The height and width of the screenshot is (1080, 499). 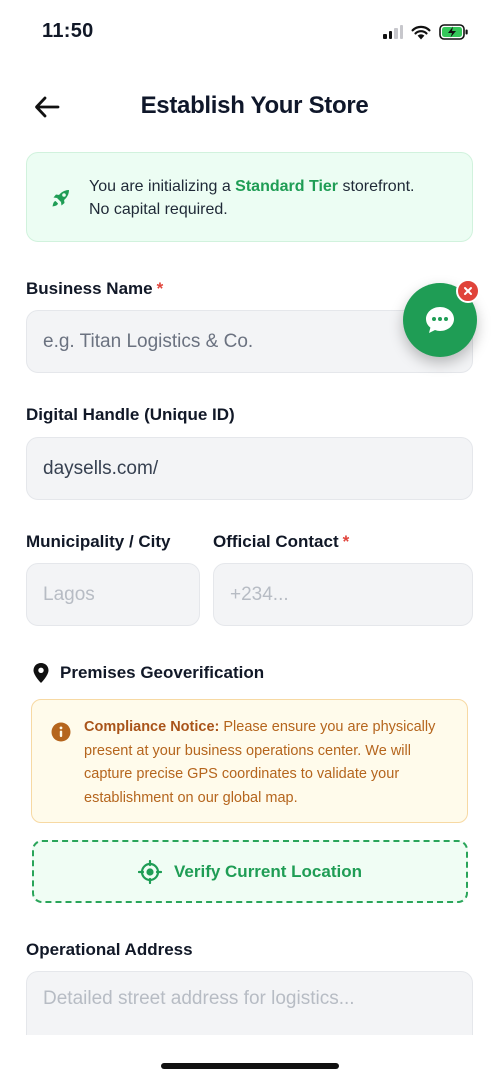 I want to click on crosshair-icon, so click(x=150, y=871).